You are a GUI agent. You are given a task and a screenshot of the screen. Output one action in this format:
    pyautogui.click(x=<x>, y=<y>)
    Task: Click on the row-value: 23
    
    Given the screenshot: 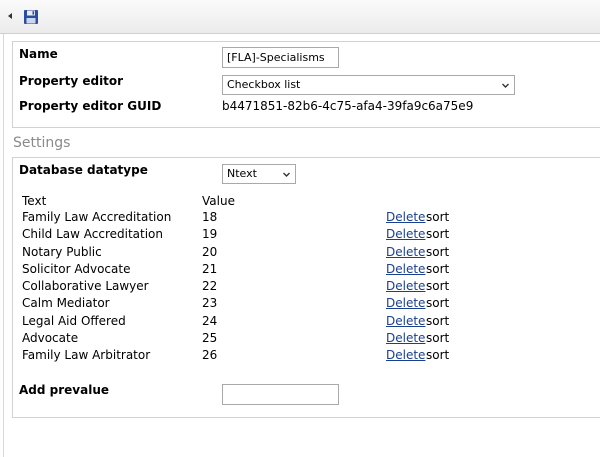 What is the action you would take?
    pyautogui.click(x=210, y=303)
    